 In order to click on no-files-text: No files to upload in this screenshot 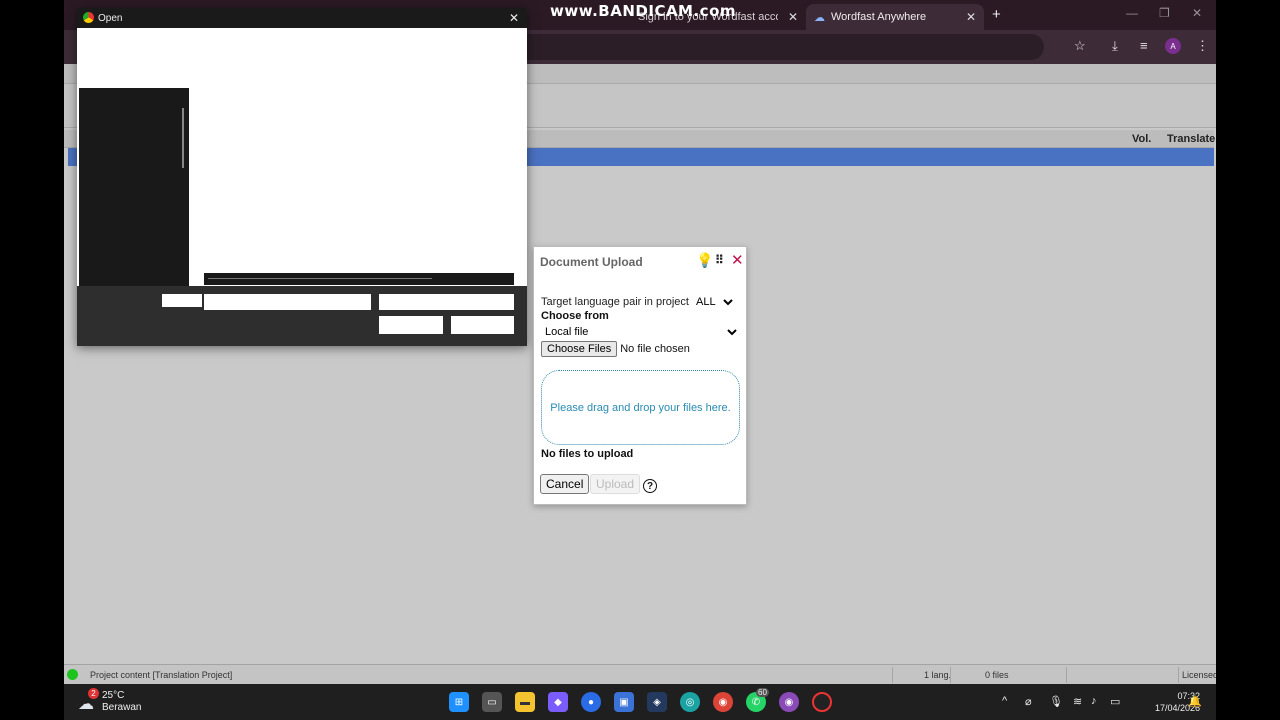, I will do `click(587, 454)`.